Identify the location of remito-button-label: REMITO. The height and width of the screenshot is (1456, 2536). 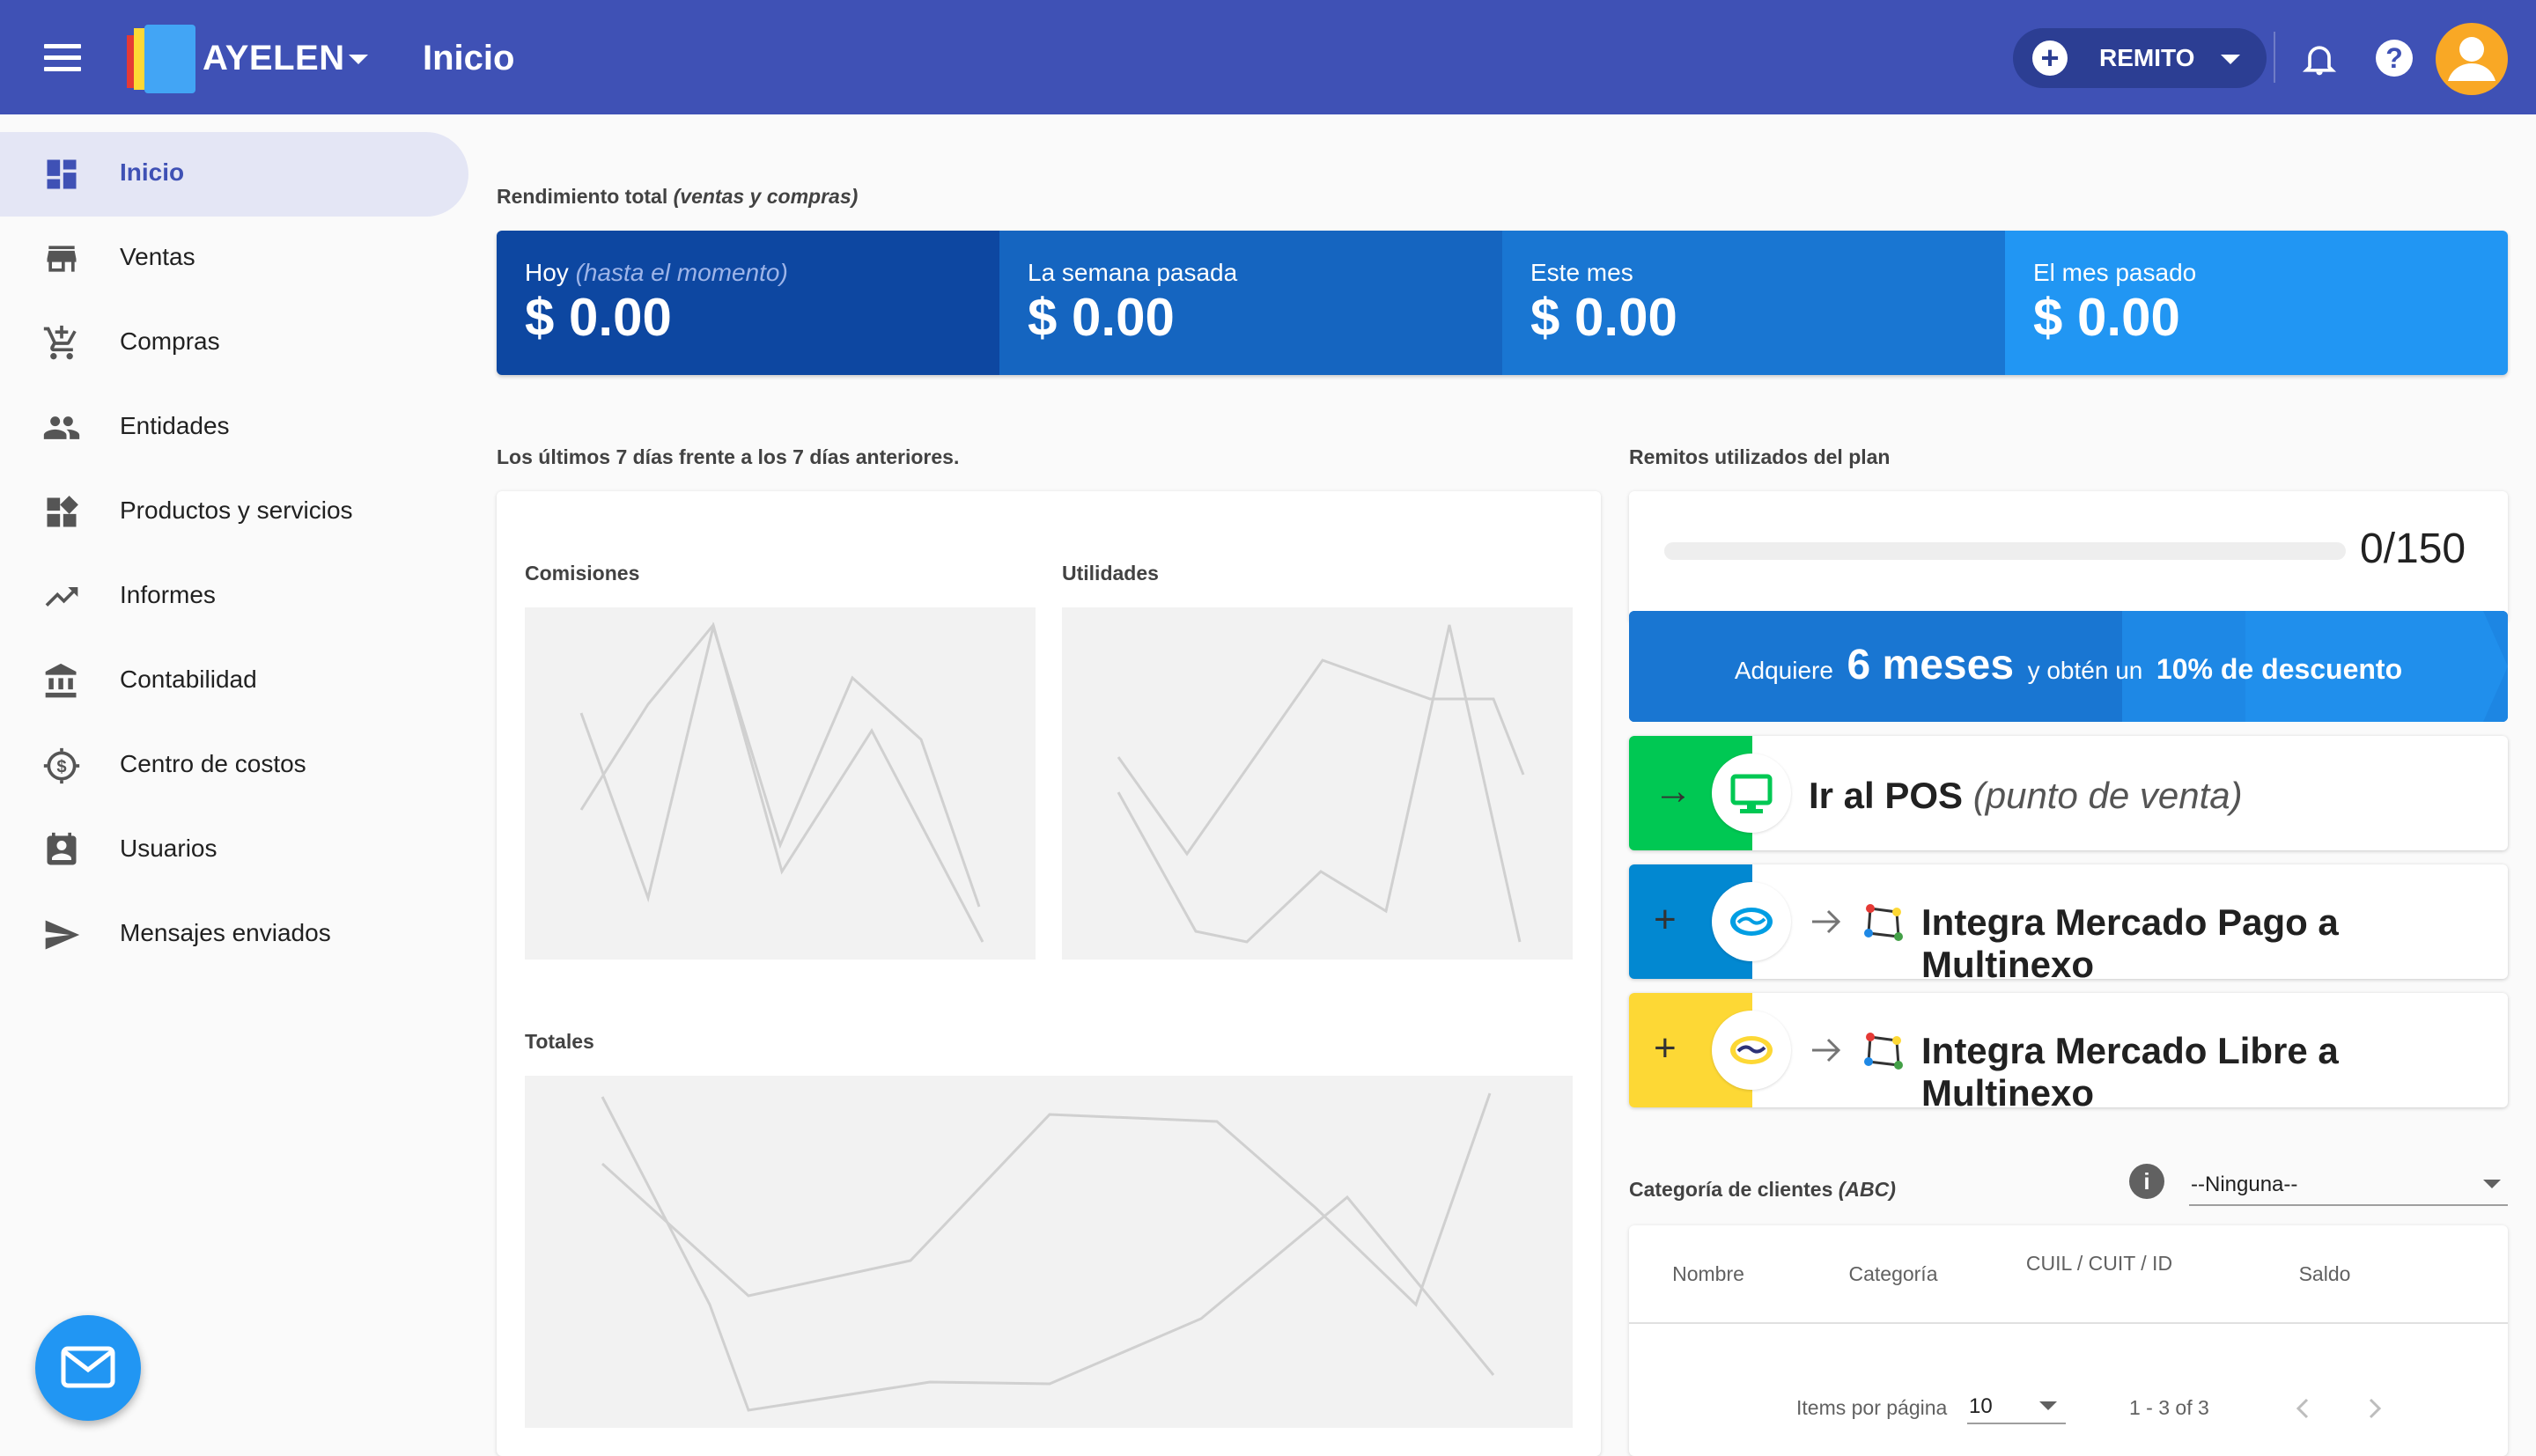
(2147, 57).